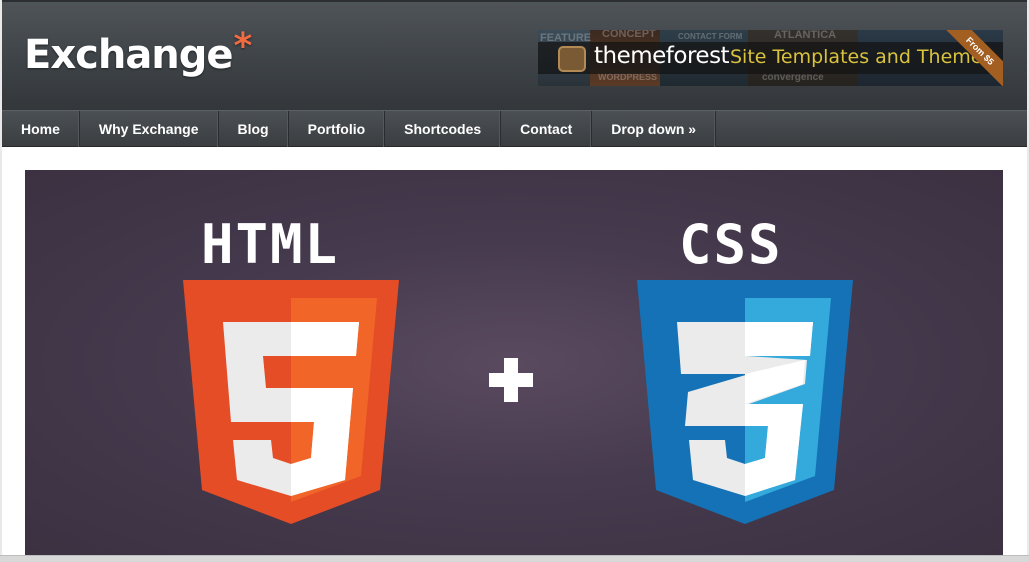 This screenshot has width=1029, height=562. What do you see at coordinates (270, 244) in the screenshot?
I see `html-heading: HTML` at bounding box center [270, 244].